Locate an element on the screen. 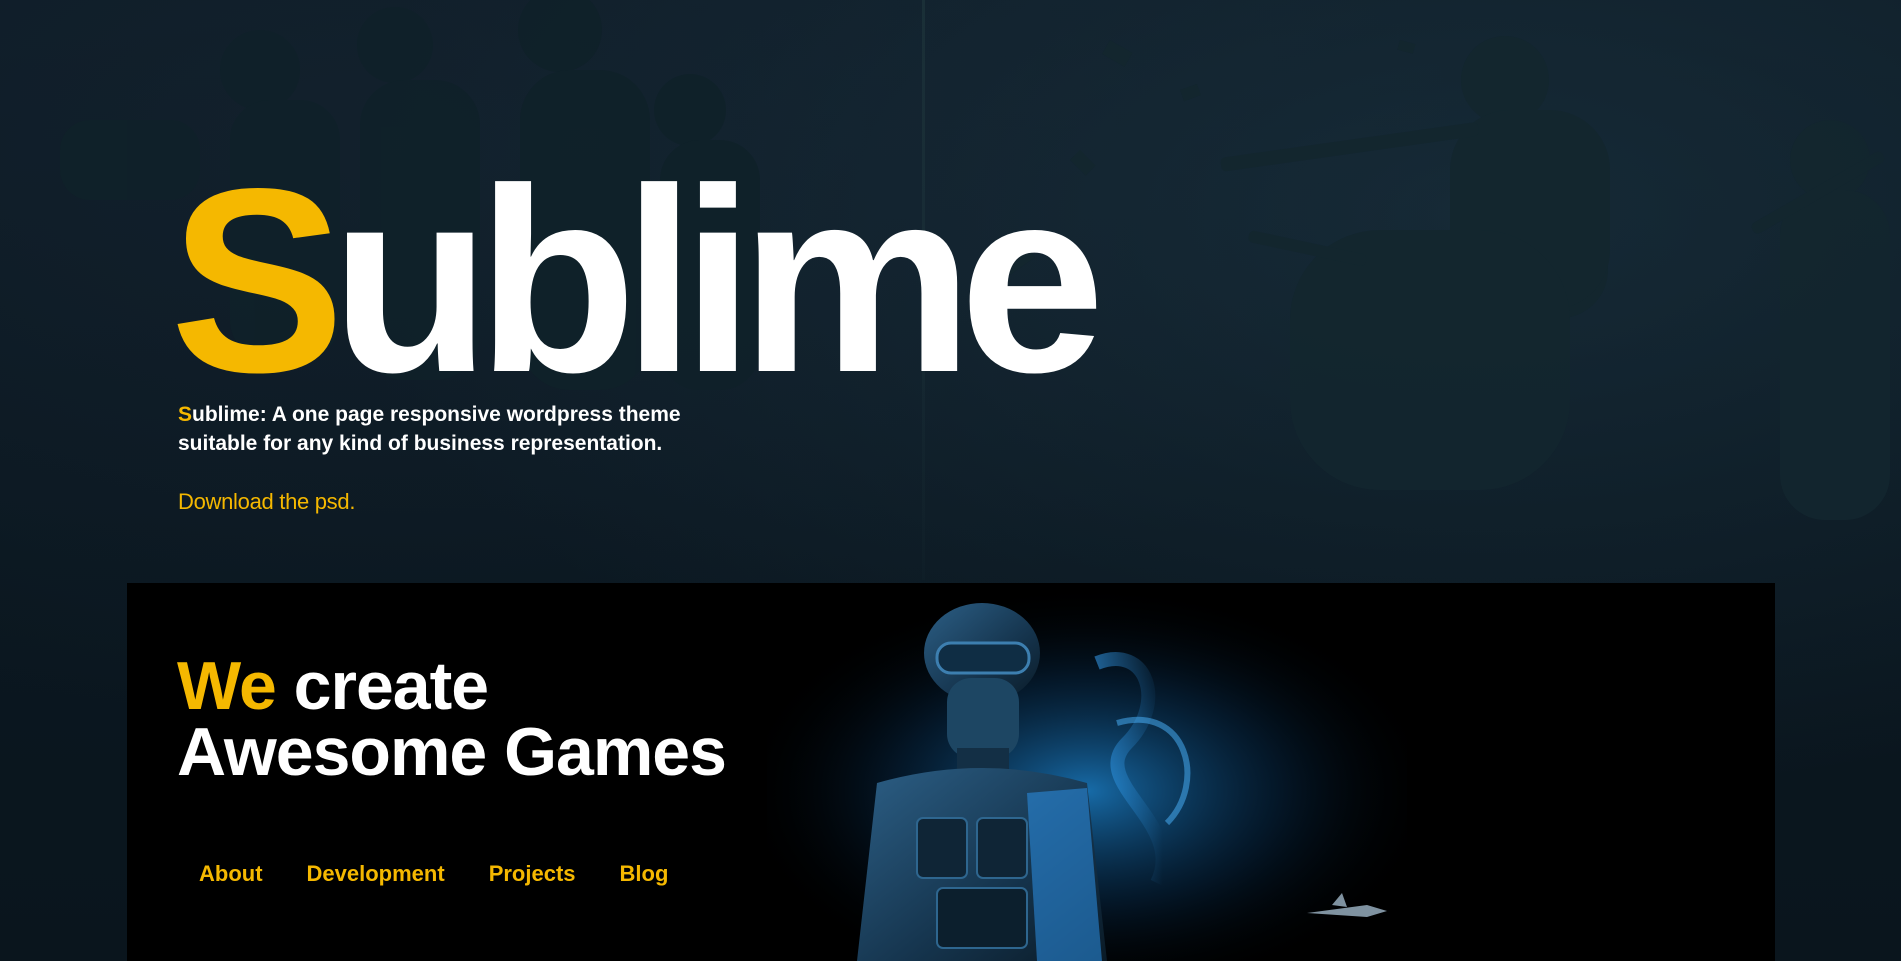 The width and height of the screenshot is (1901, 961). nav-item-projects: Projects is located at coordinates (532, 874).